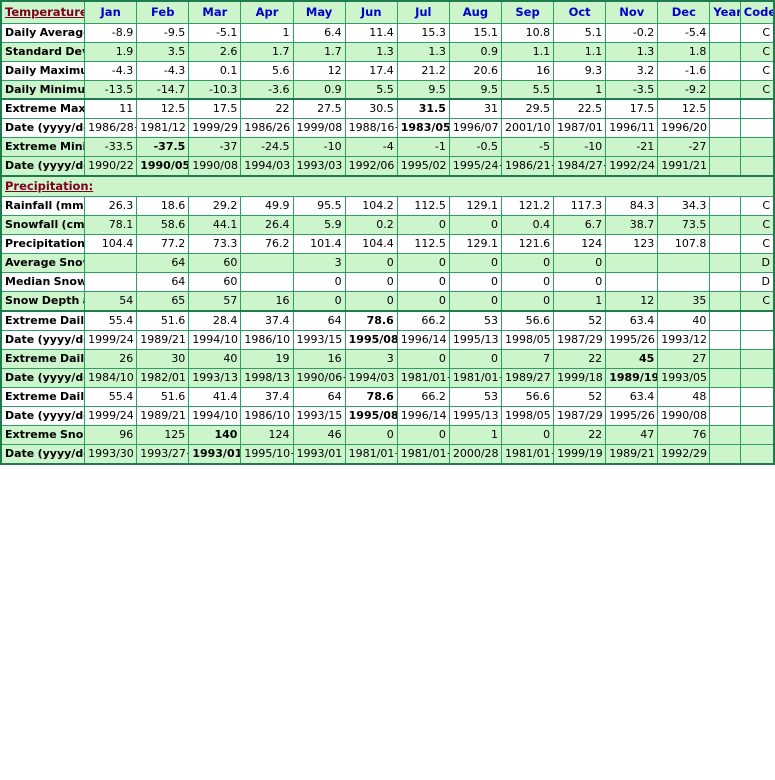 This screenshot has width=775, height=780. Describe the element at coordinates (475, 205) in the screenshot. I see `cell-rainfall-aug: 129.1` at that location.